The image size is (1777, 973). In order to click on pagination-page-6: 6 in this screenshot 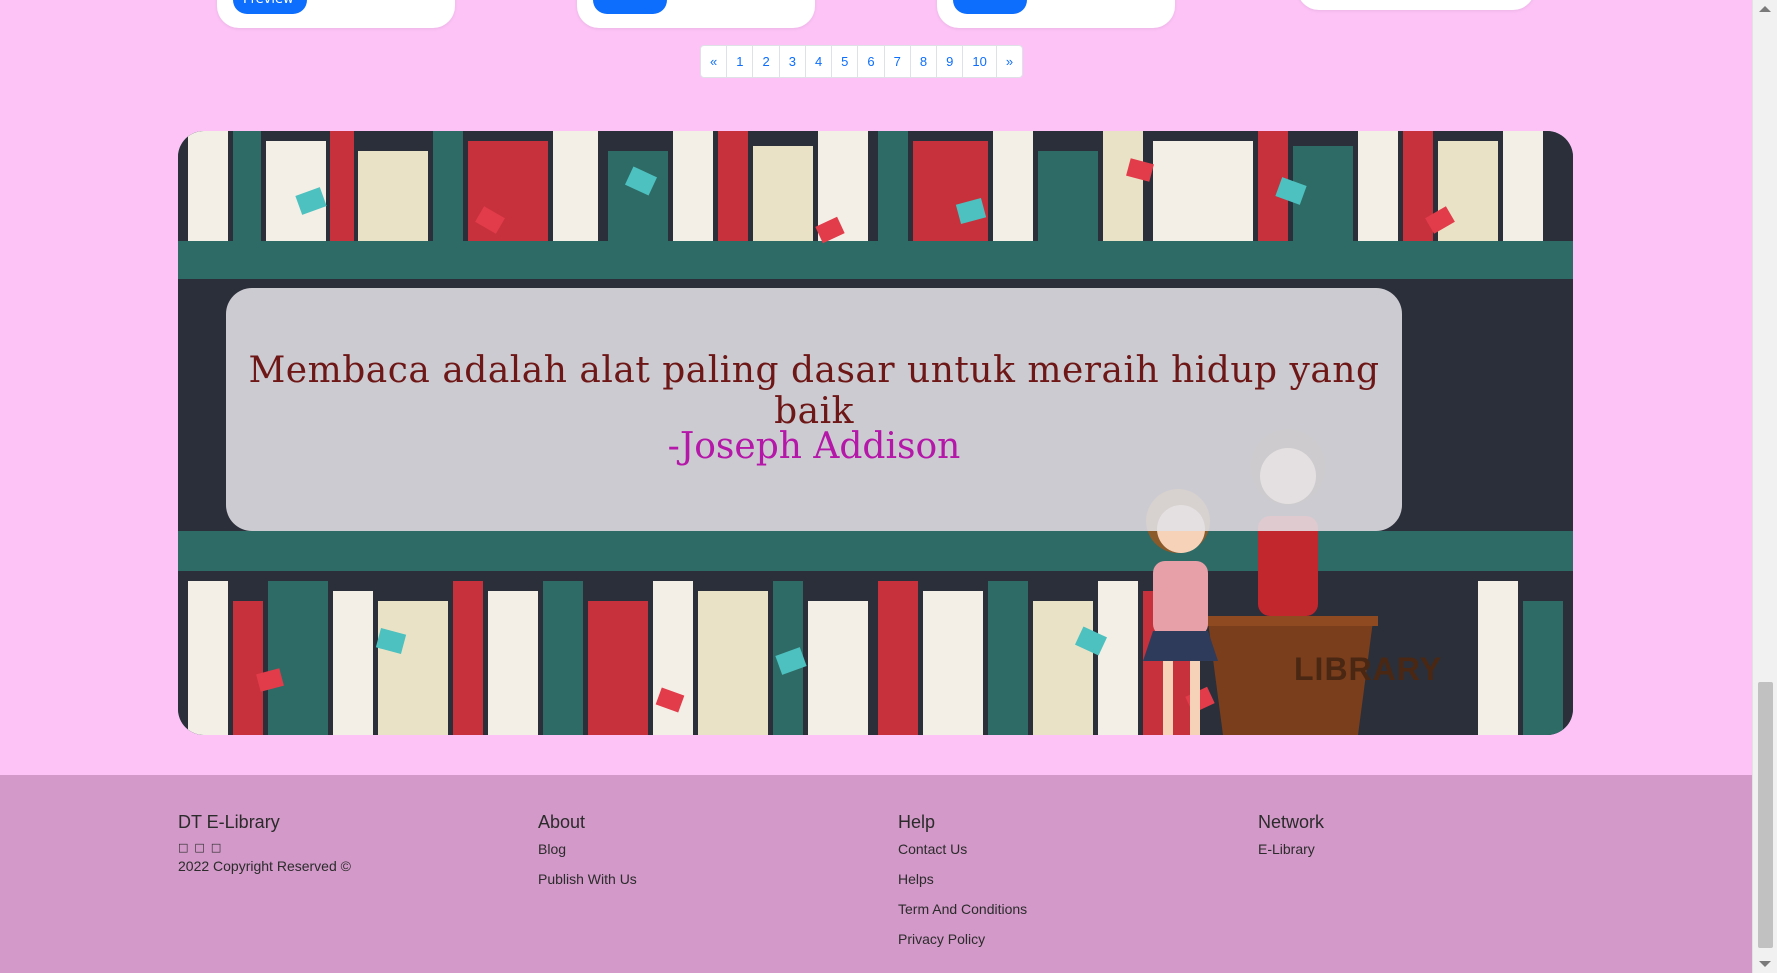, I will do `click(871, 61)`.